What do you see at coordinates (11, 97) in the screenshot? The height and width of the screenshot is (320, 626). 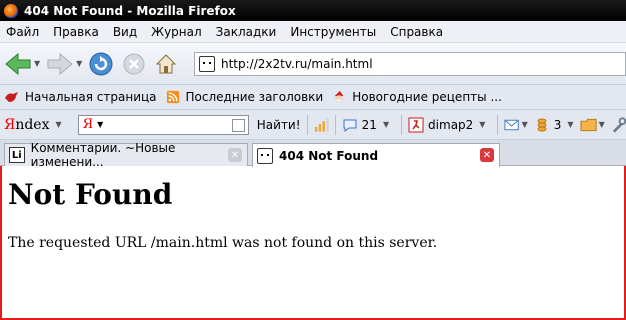 I see `home-bird-icon` at bounding box center [11, 97].